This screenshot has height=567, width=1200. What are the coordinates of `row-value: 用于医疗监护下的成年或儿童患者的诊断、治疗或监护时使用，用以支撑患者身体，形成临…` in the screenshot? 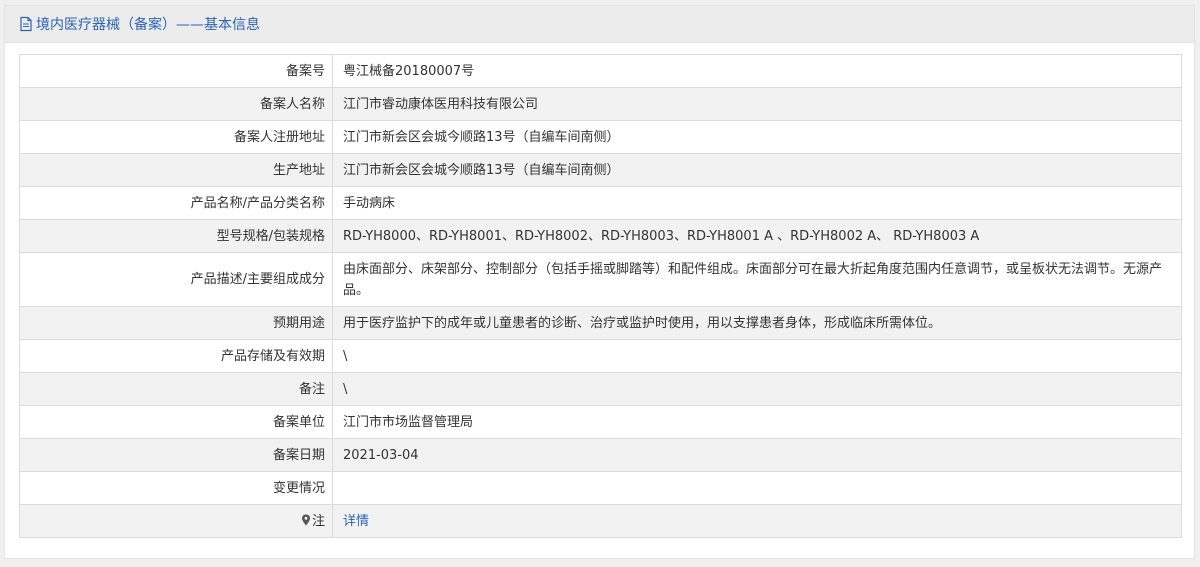 It's located at (757, 323).